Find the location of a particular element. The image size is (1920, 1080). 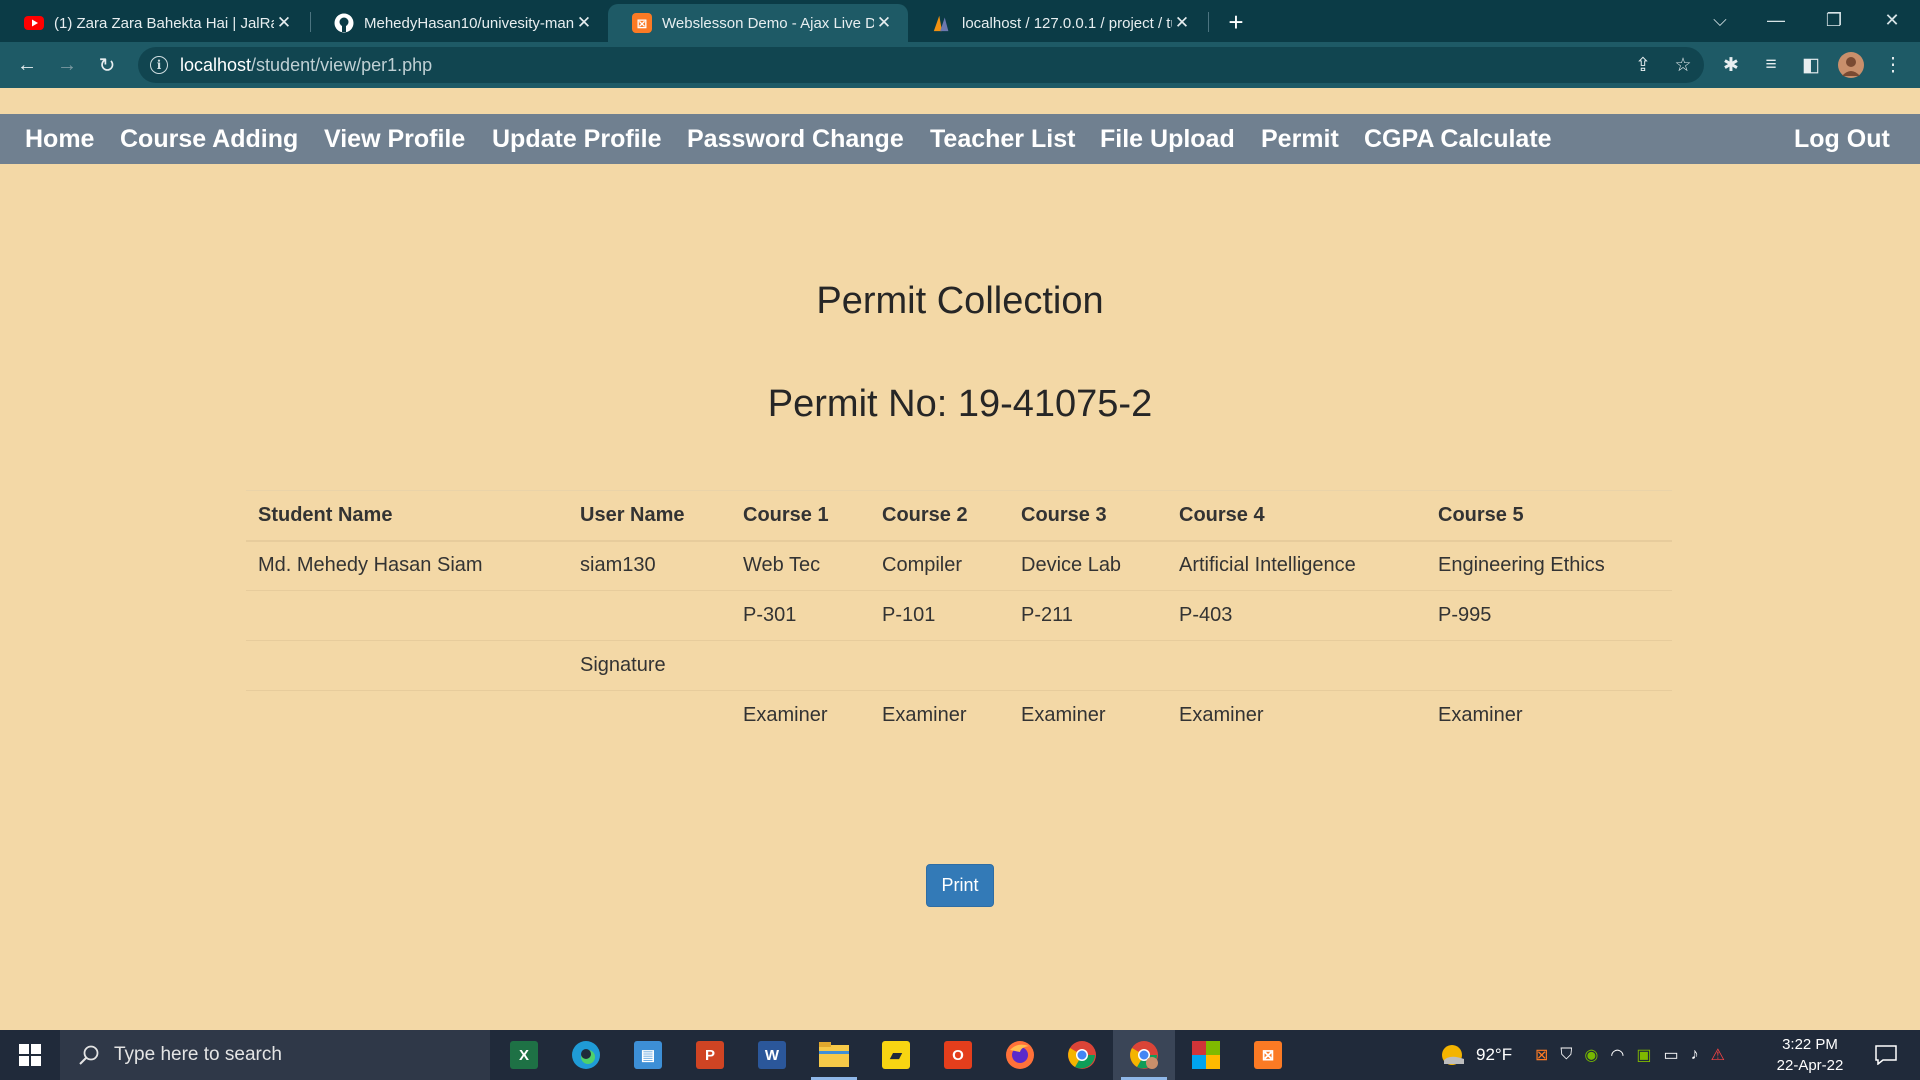

nav-teacher-list: Teacher List is located at coordinates (1002, 139).